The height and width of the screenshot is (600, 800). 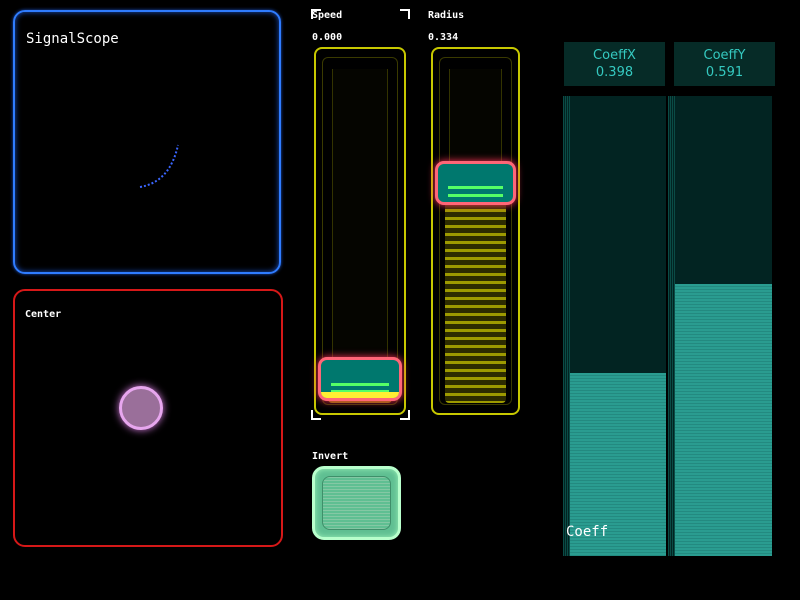 I want to click on center-pad-handle, so click(x=141, y=408).